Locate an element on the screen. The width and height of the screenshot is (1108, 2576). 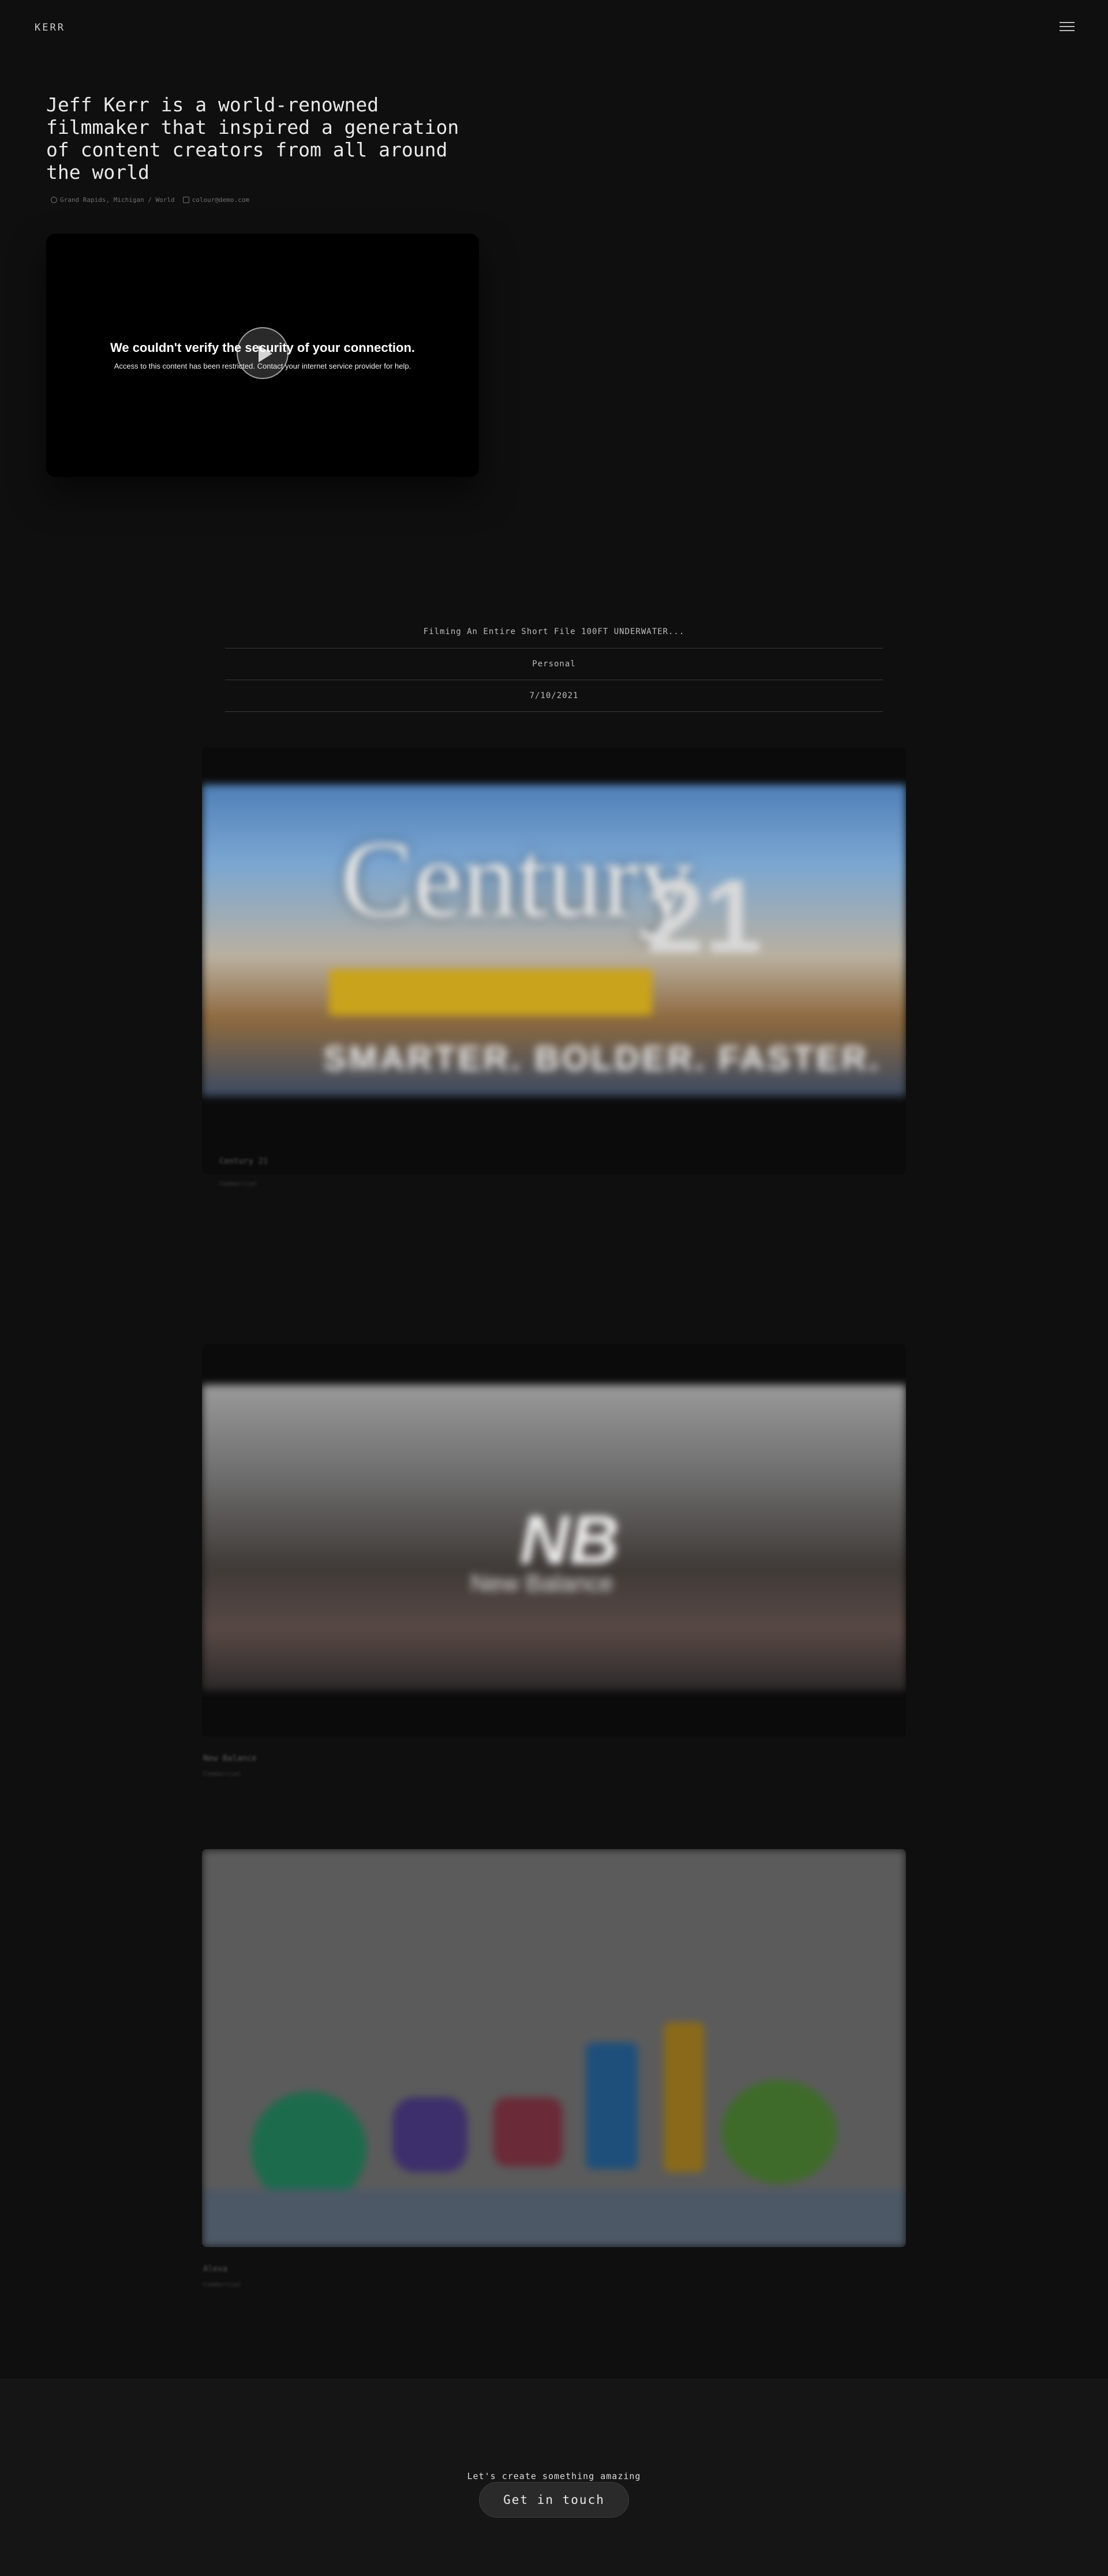
email-info: colour@demo.com is located at coordinates (215, 200).